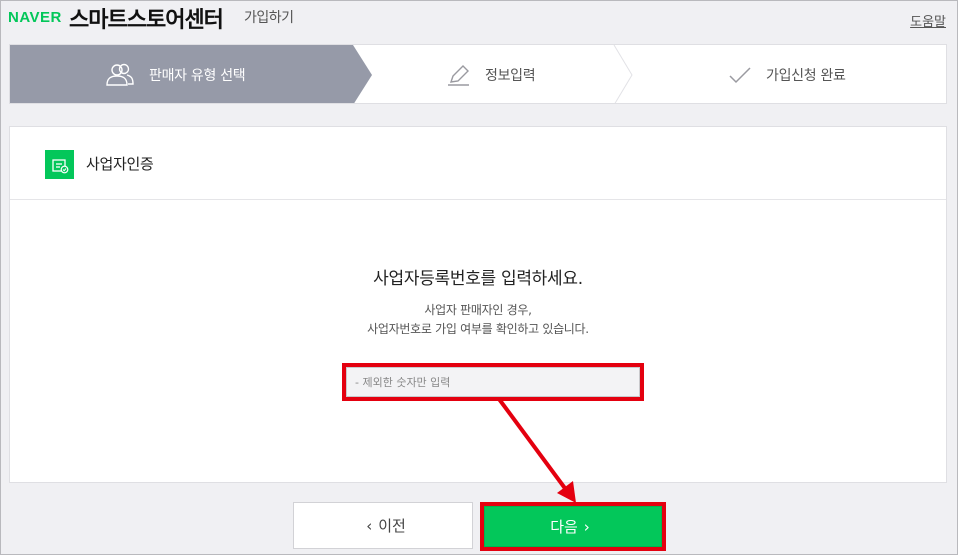 The height and width of the screenshot is (555, 958). I want to click on page-subtitle: 가입하기, so click(269, 18).